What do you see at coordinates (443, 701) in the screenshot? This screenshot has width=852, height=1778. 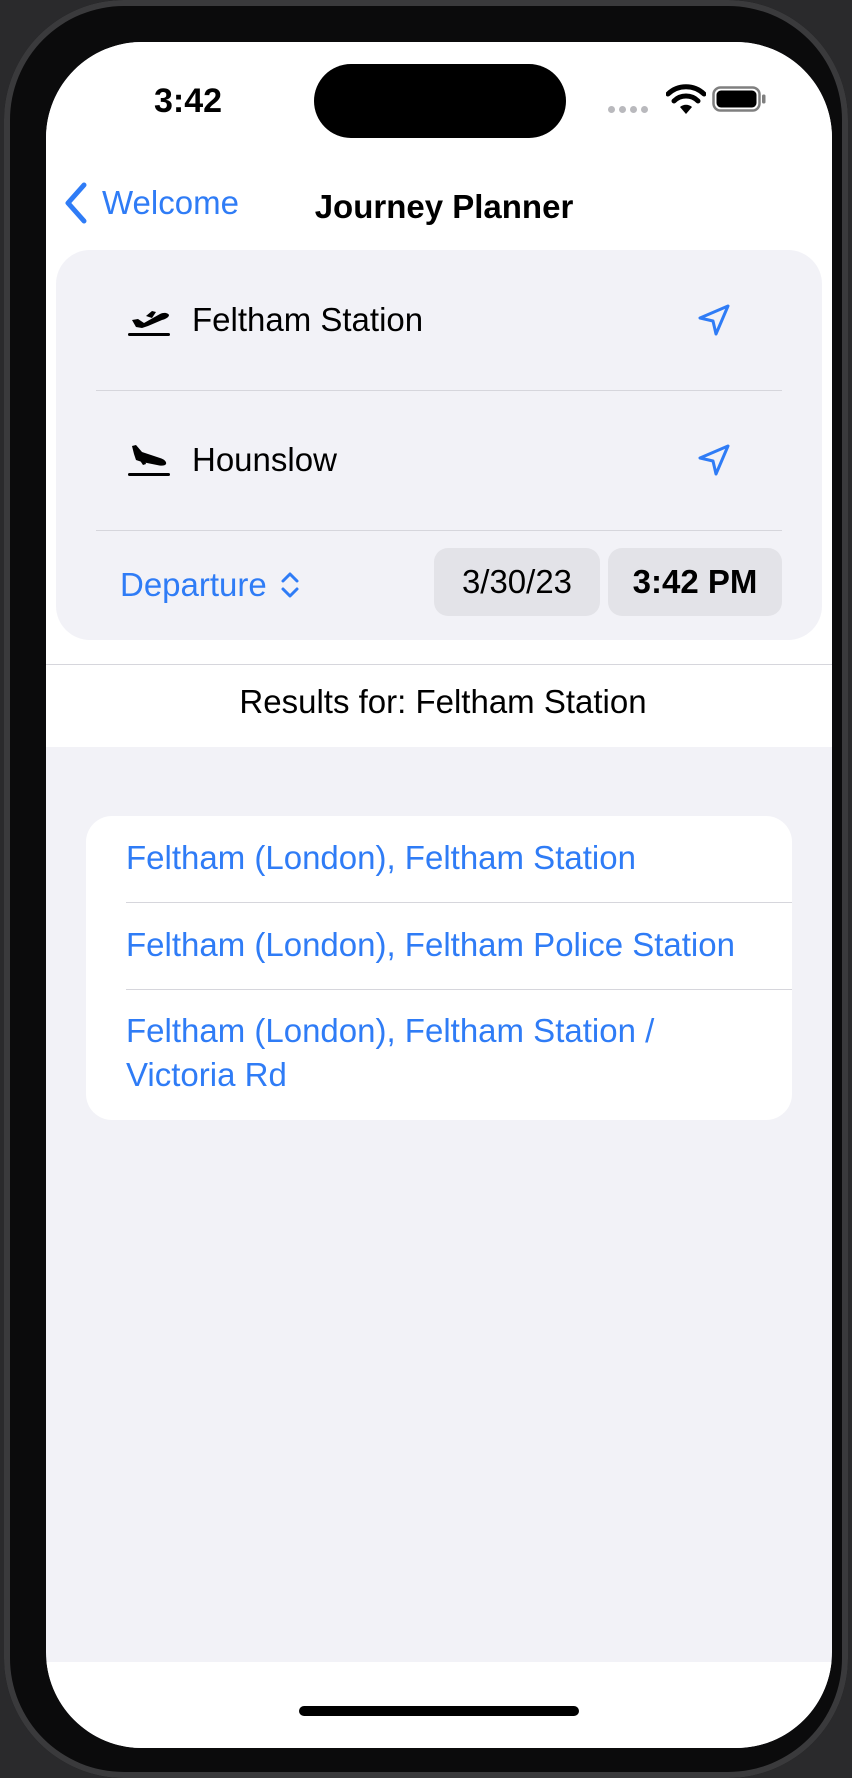 I see `results-header-text: Results for: Feltham Station` at bounding box center [443, 701].